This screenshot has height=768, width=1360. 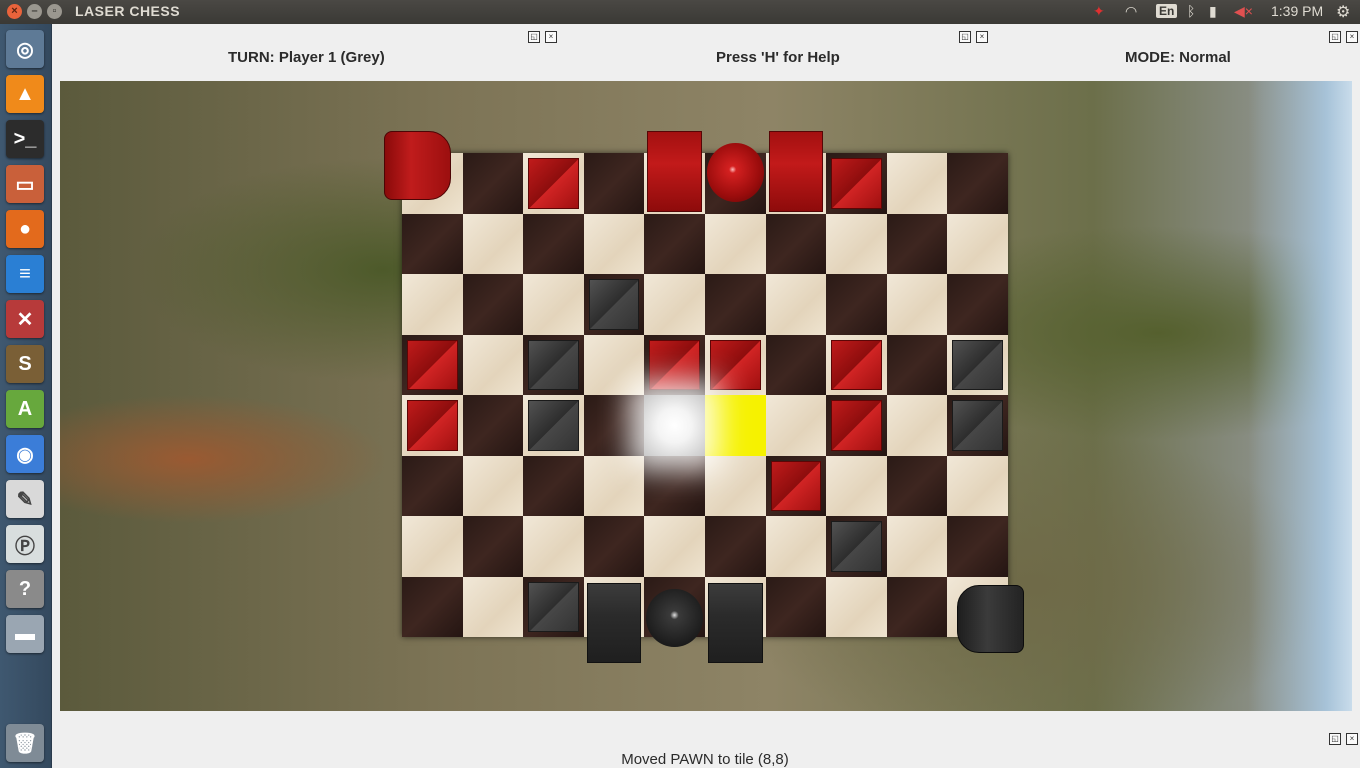 I want to click on launcher-drive-icon: ▬, so click(x=25, y=634).